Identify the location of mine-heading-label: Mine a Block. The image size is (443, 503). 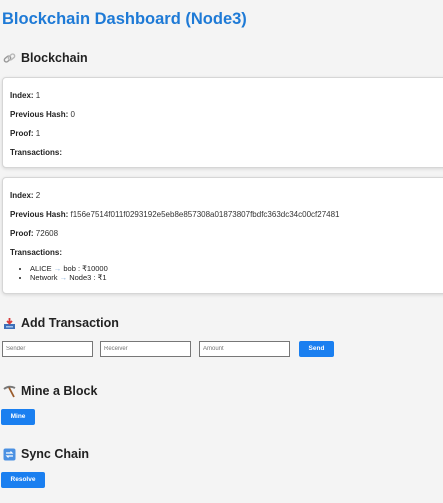
(59, 391).